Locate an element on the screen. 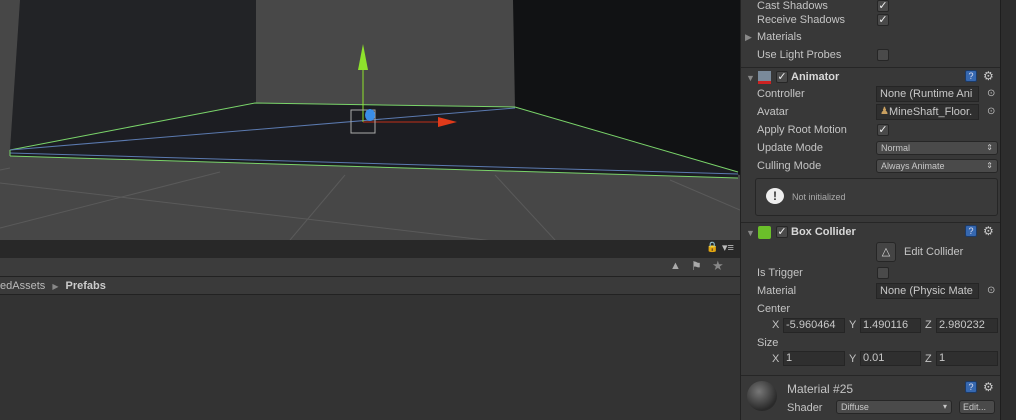 The width and height of the screenshot is (1016, 420). z-axis-handle is located at coordinates (370, 115).